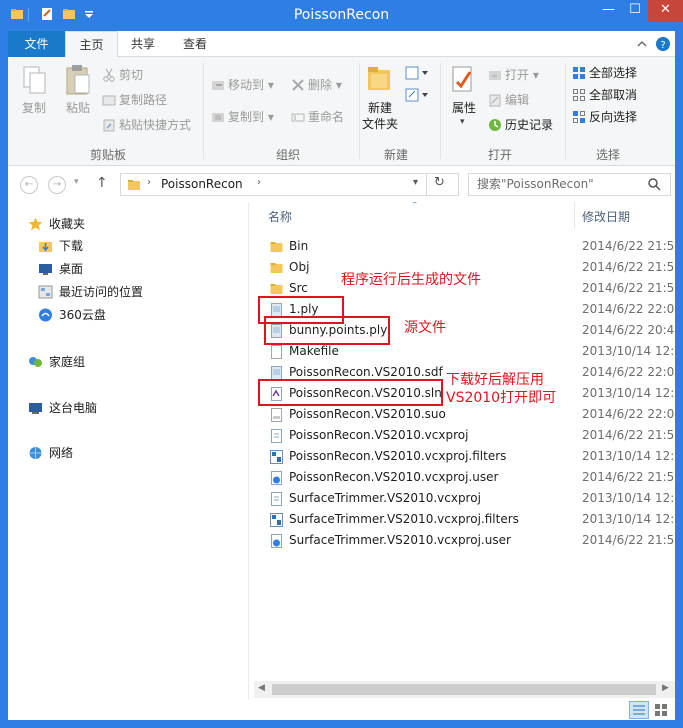 The height and width of the screenshot is (728, 683). I want to click on tab-view: 查看, so click(195, 44).